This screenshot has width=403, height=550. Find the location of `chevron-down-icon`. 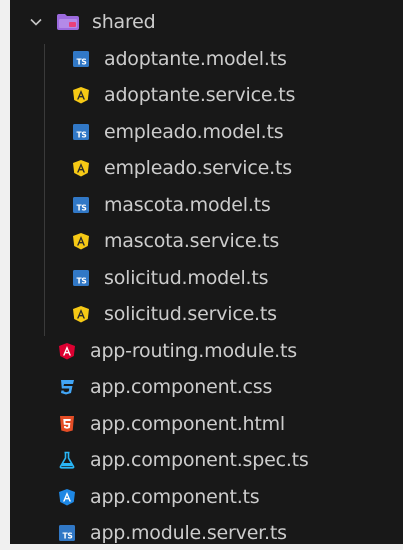

chevron-down-icon is located at coordinates (36, 22).